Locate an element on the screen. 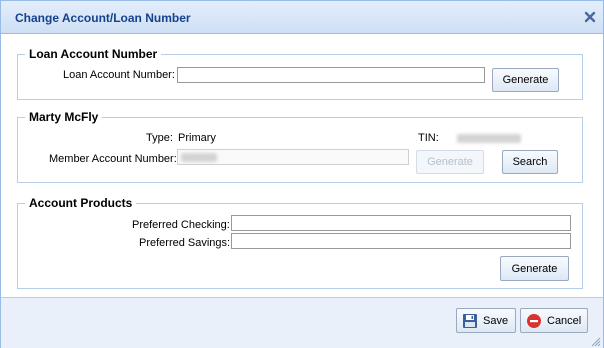 The image size is (604, 348). tin-label: TIN: is located at coordinates (428, 138).